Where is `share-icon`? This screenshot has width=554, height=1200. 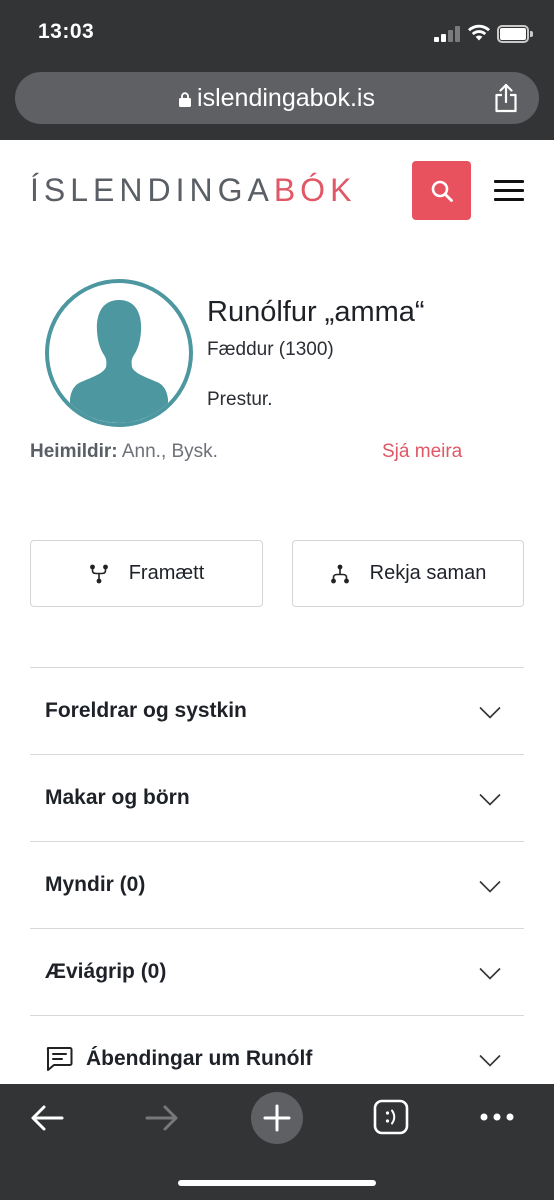 share-icon is located at coordinates (506, 98).